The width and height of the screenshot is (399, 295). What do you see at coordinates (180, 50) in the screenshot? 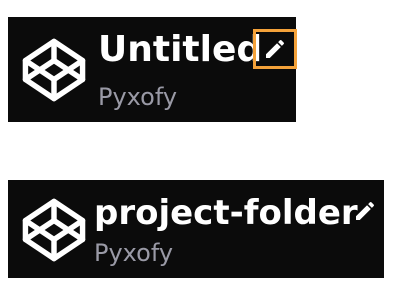
I see `project-title: Untitled` at bounding box center [180, 50].